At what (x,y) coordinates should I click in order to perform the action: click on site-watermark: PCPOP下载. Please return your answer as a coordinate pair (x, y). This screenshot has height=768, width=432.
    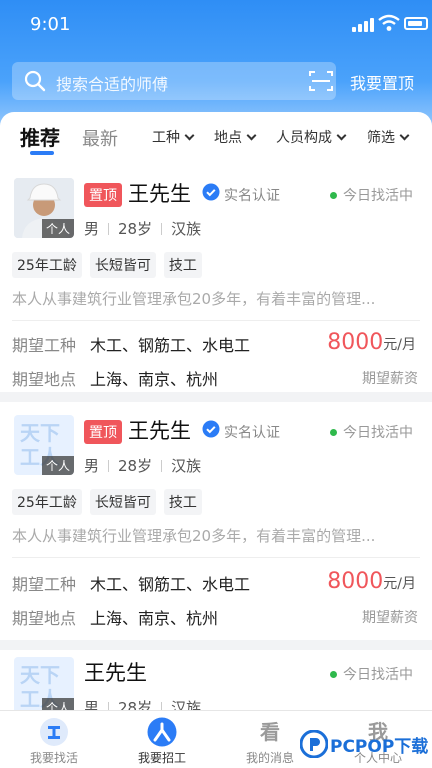
    Looking at the image, I should click on (365, 744).